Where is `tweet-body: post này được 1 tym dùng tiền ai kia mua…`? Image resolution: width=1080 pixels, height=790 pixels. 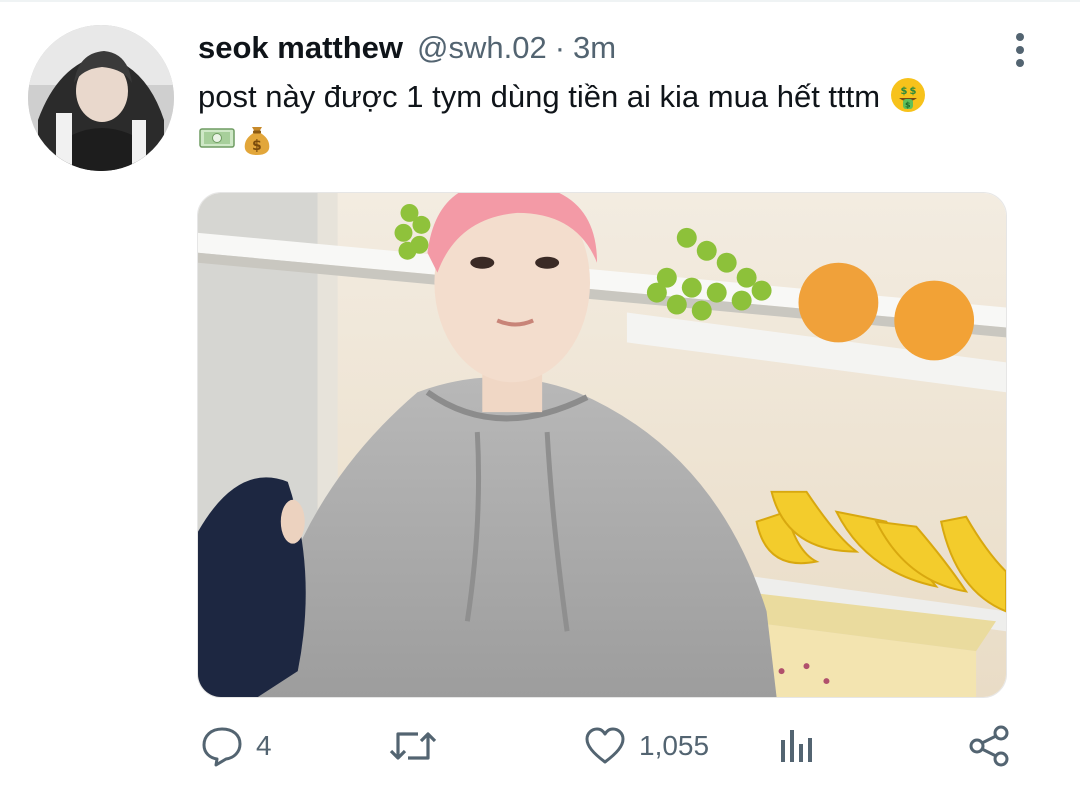 tweet-body: post này được 1 tym dùng tiền ai kia mua… is located at coordinates (539, 96).